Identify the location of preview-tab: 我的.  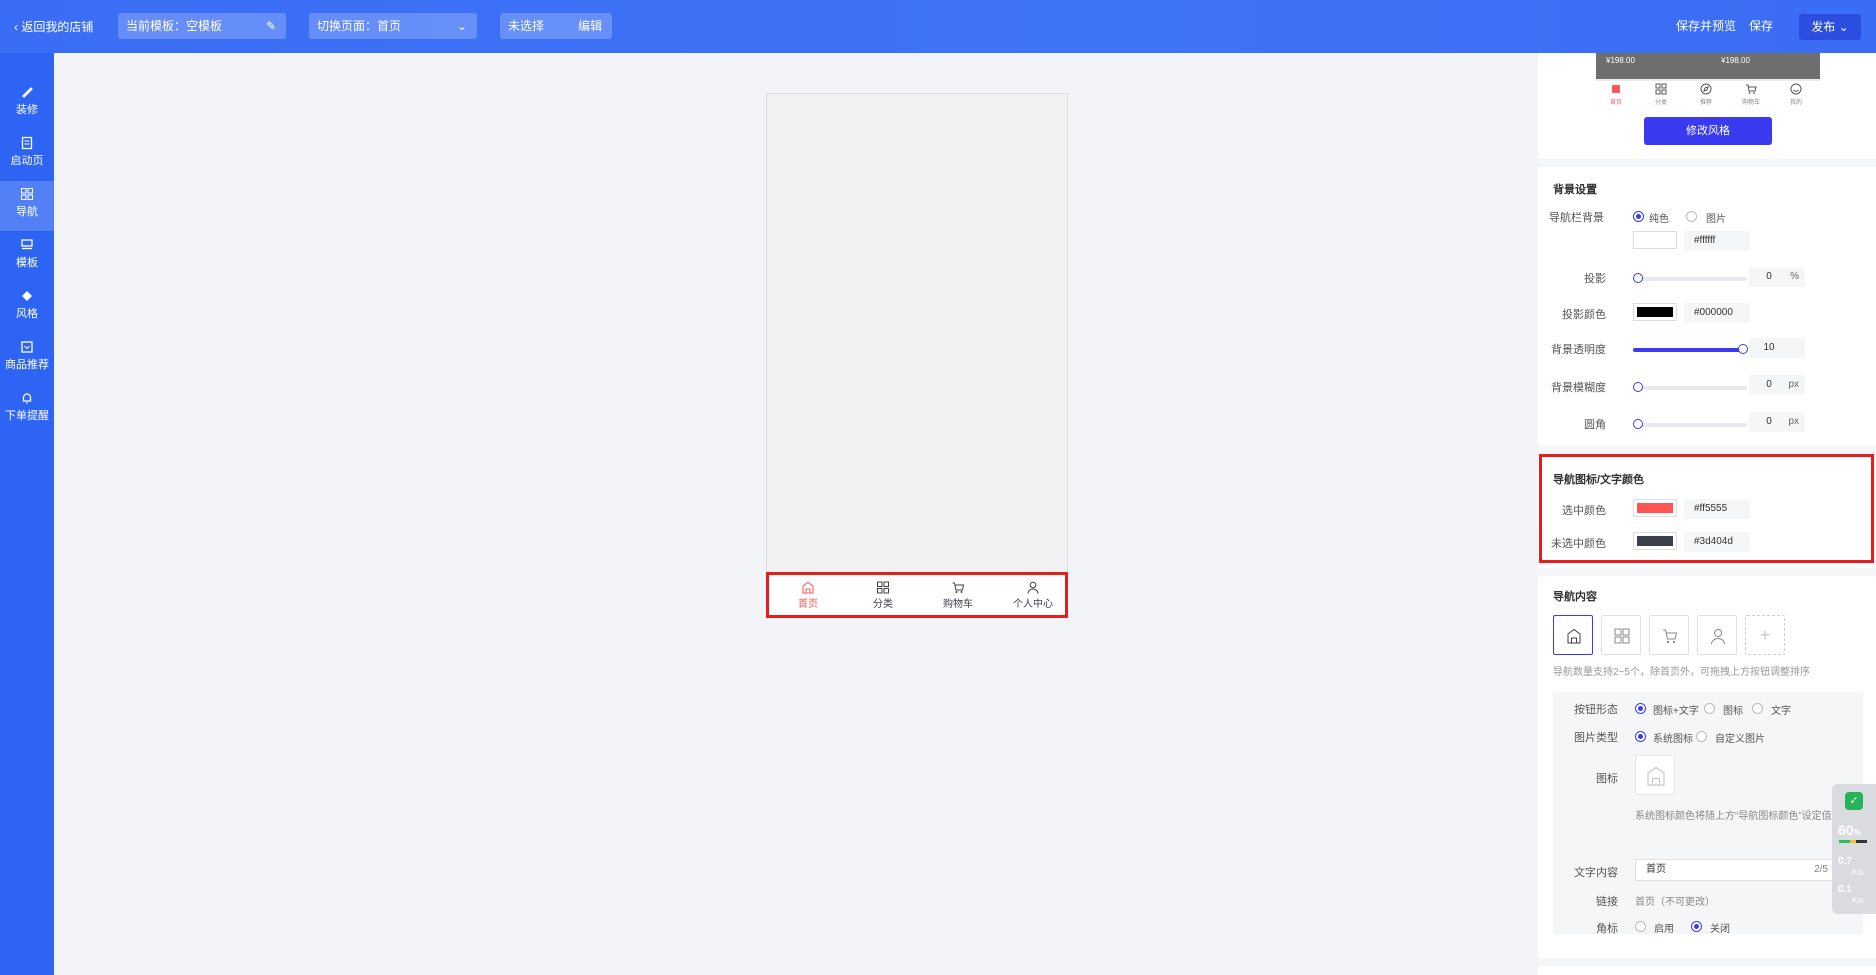
(1796, 94).